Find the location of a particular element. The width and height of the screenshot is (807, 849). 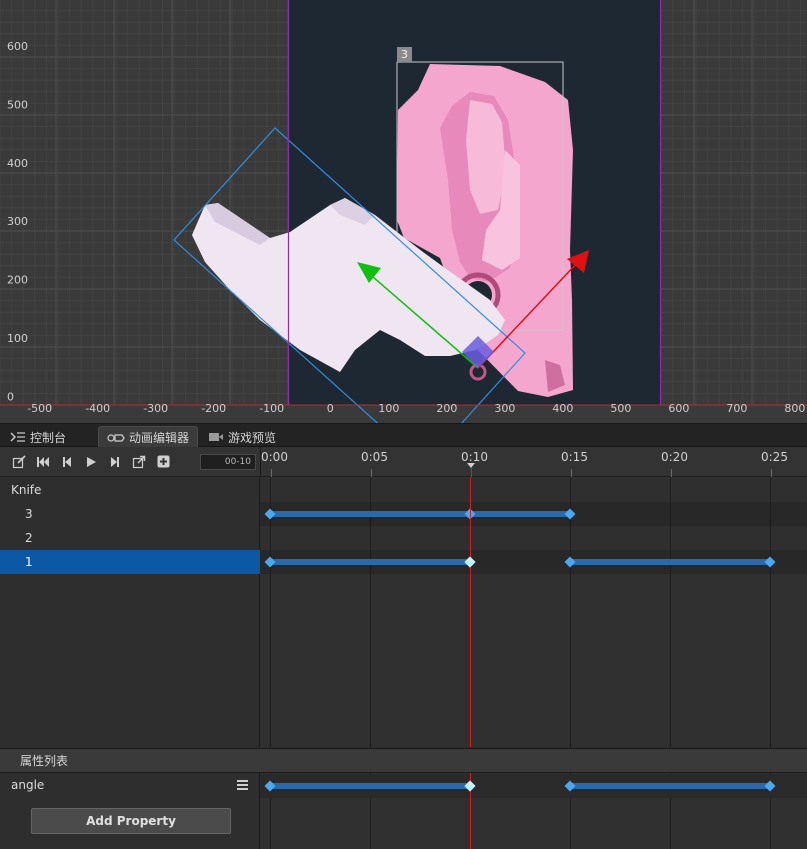

export-button is located at coordinates (139, 462).